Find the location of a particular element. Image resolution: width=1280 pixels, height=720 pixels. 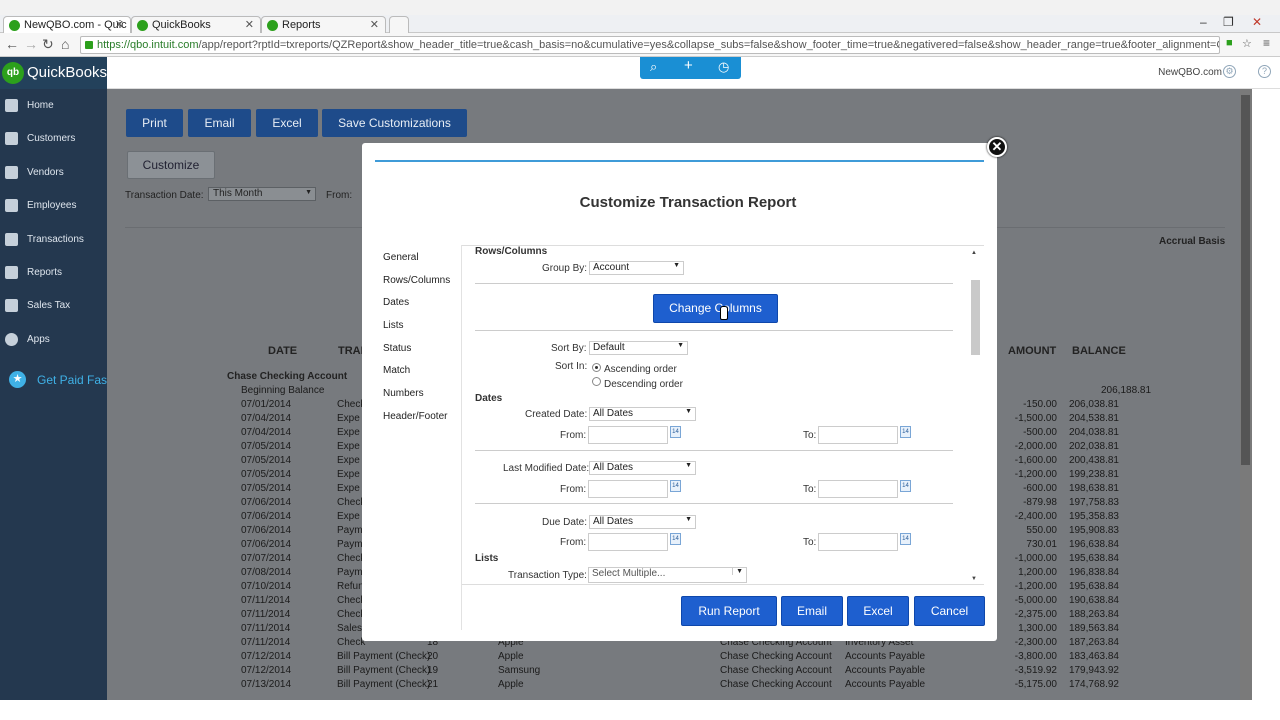

sidebar-item-transactions: Transactions is located at coordinates (53, 241).